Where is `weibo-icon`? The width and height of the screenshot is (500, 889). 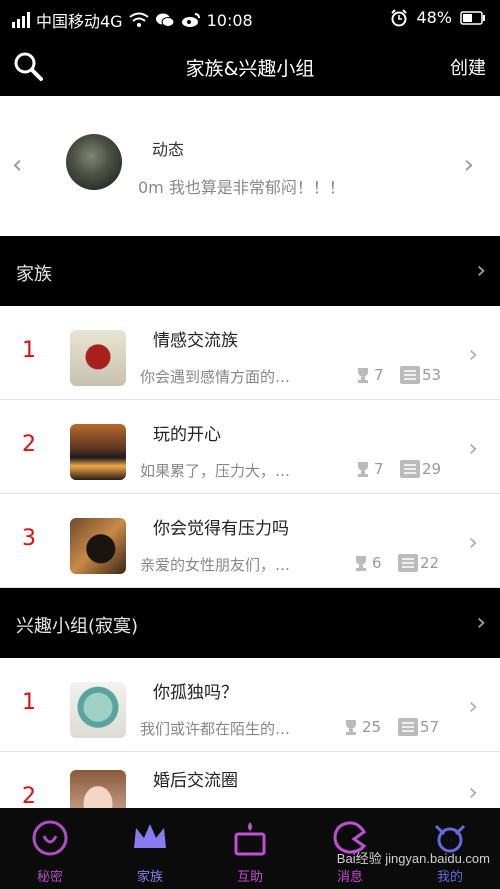
weibo-icon is located at coordinates (190, 20).